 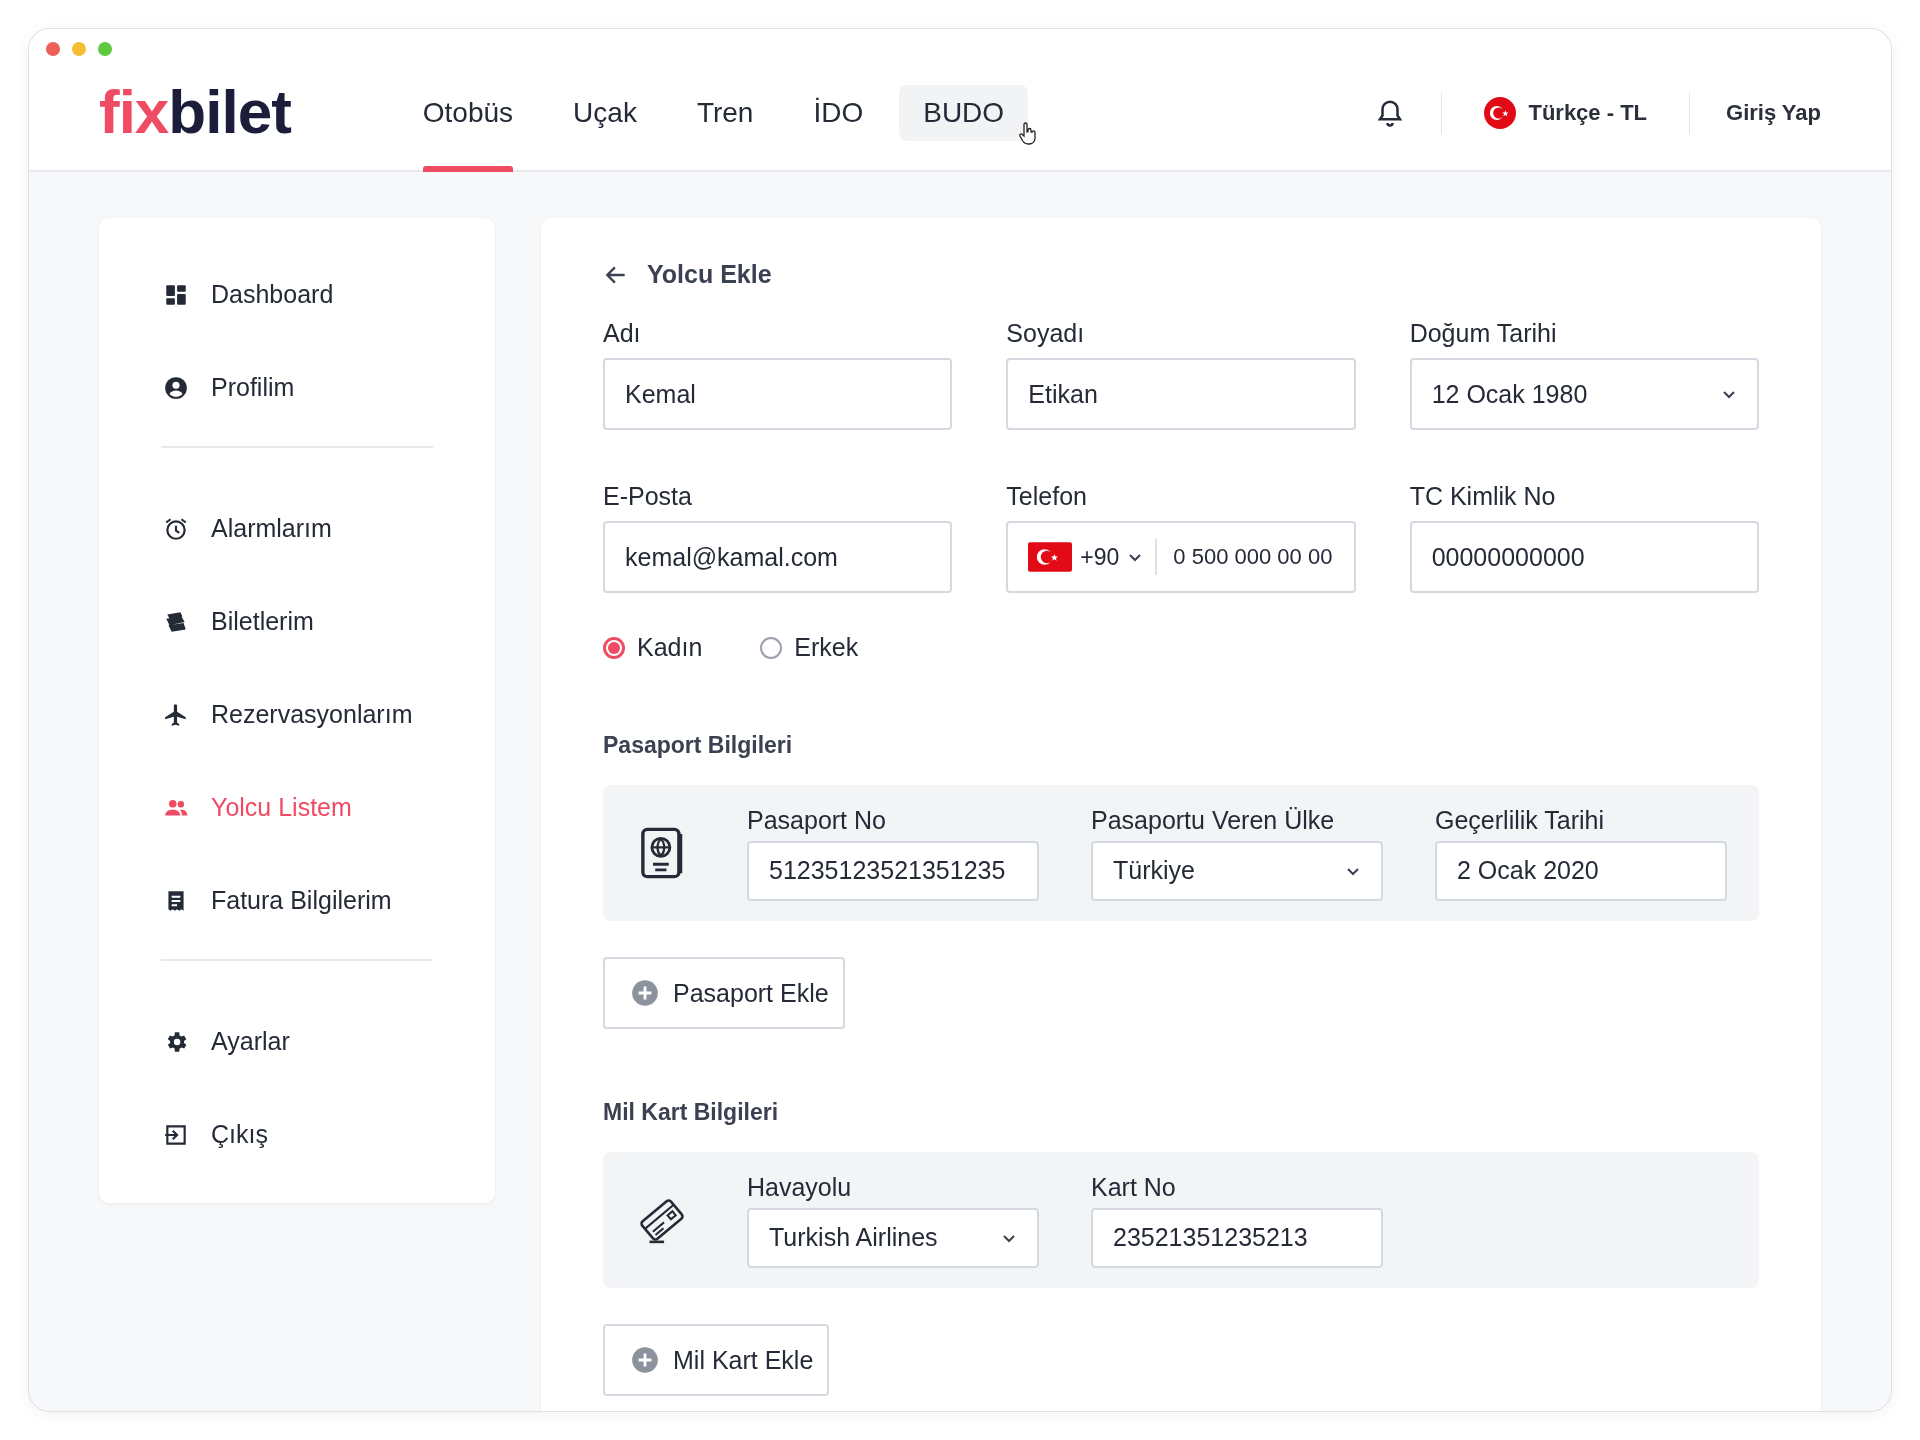 I want to click on maximize-button, so click(x=105, y=49).